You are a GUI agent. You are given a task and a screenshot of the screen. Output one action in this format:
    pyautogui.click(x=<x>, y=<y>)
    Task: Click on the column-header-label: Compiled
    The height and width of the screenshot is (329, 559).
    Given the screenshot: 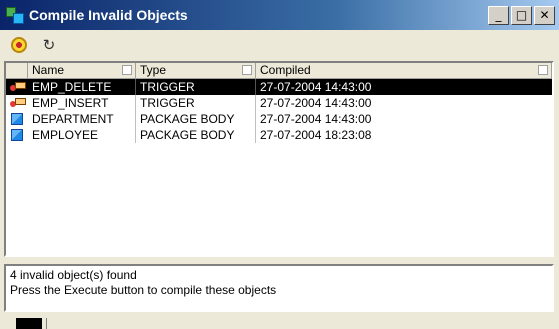 What is the action you would take?
    pyautogui.click(x=285, y=70)
    